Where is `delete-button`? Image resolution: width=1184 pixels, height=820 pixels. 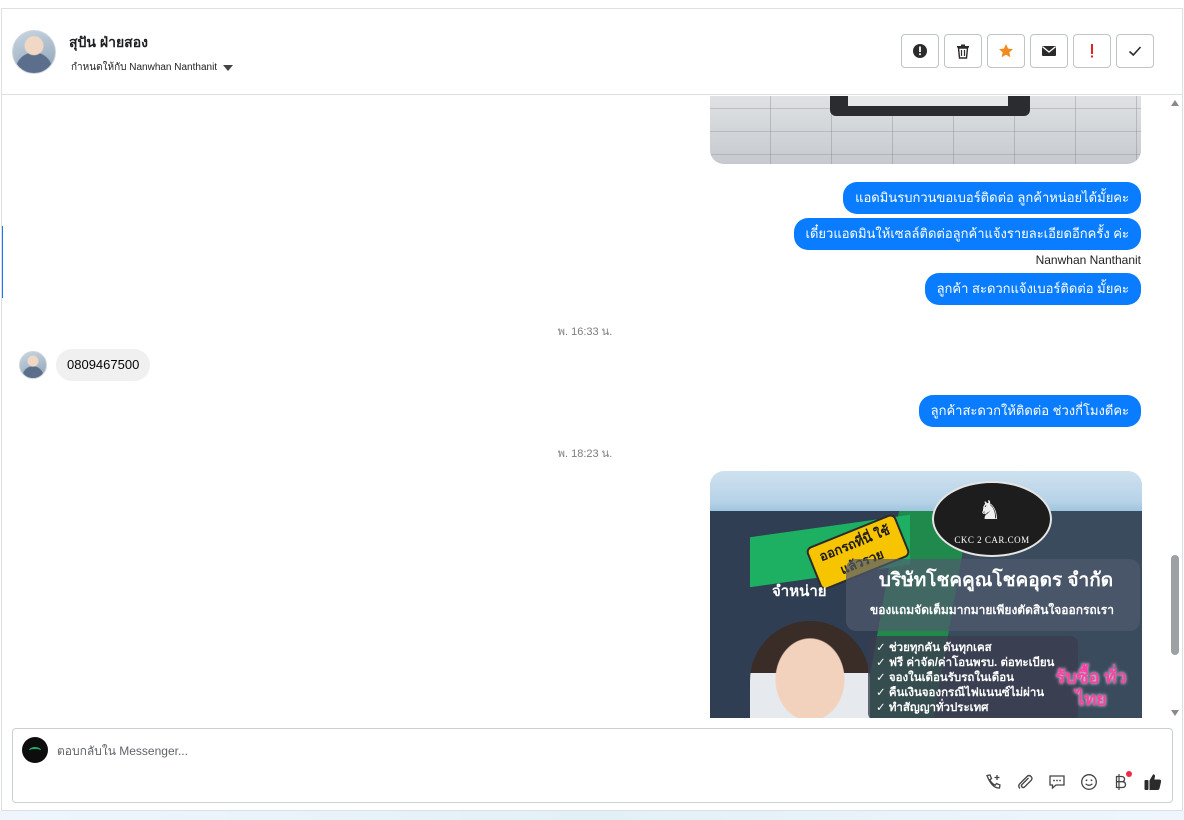
delete-button is located at coordinates (963, 51).